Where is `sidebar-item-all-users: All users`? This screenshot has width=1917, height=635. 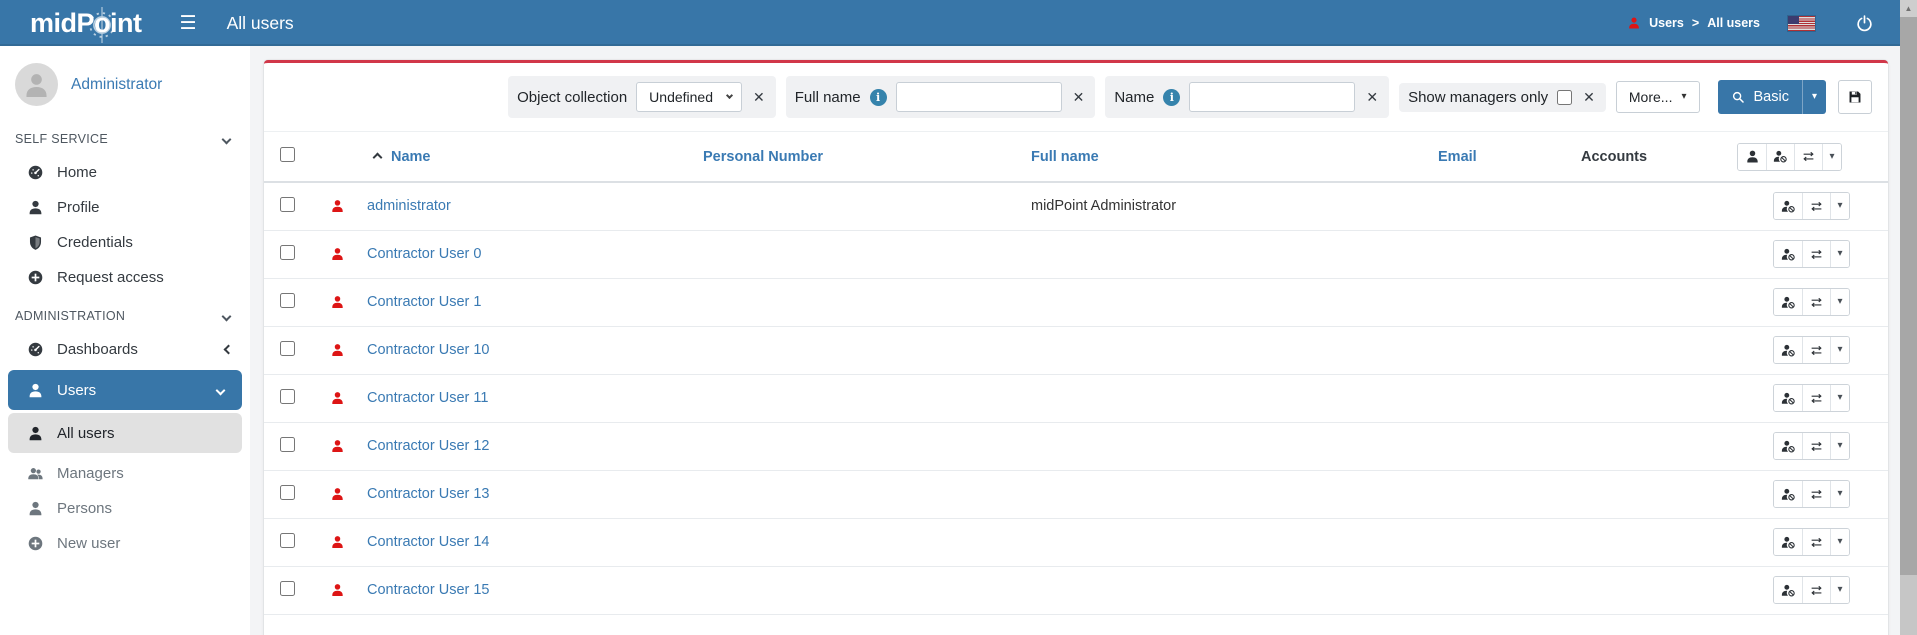 sidebar-item-all-users: All users is located at coordinates (125, 433).